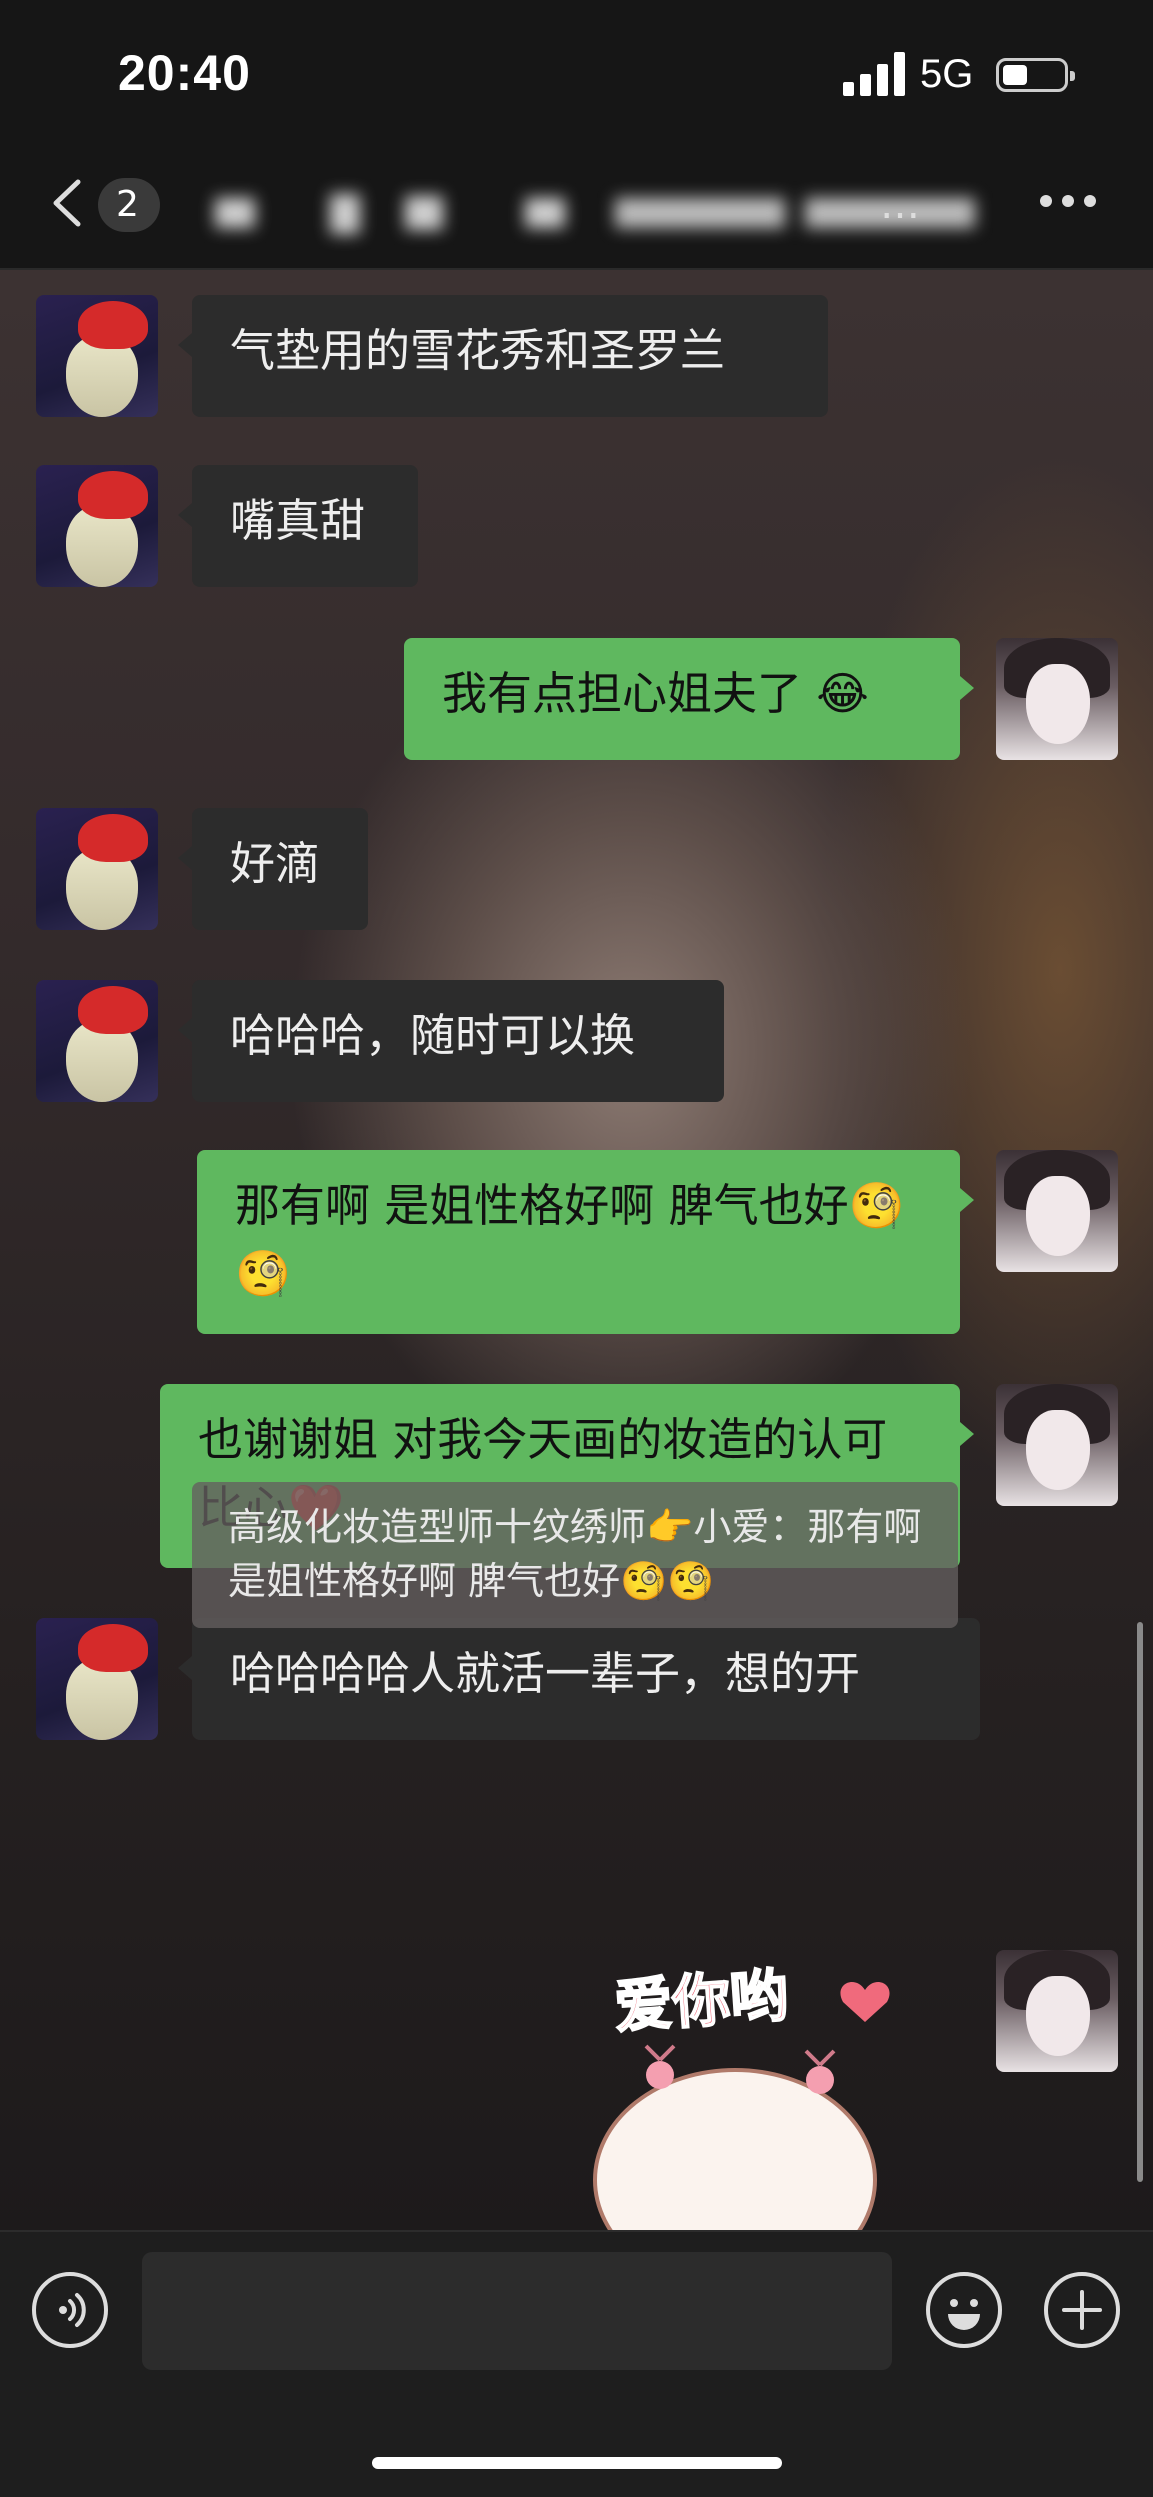 The image size is (1153, 2497). I want to click on message-input, so click(517, 2311).